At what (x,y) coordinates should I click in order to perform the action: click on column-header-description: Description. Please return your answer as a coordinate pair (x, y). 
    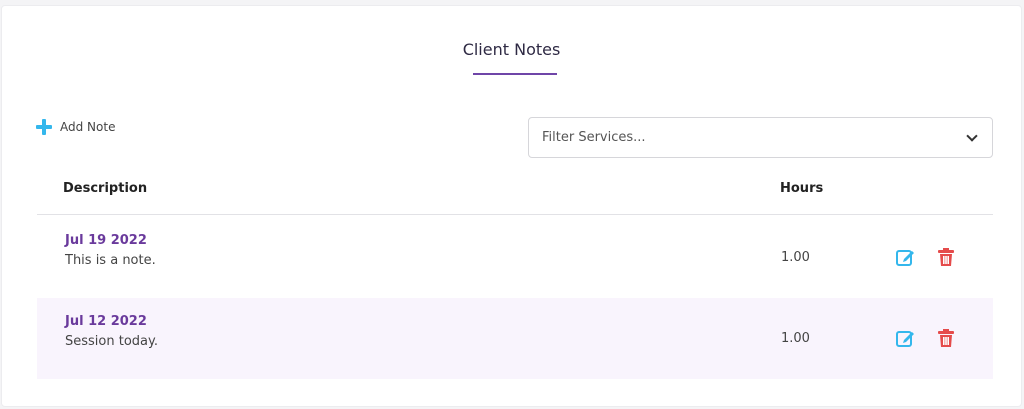
    Looking at the image, I should click on (105, 188).